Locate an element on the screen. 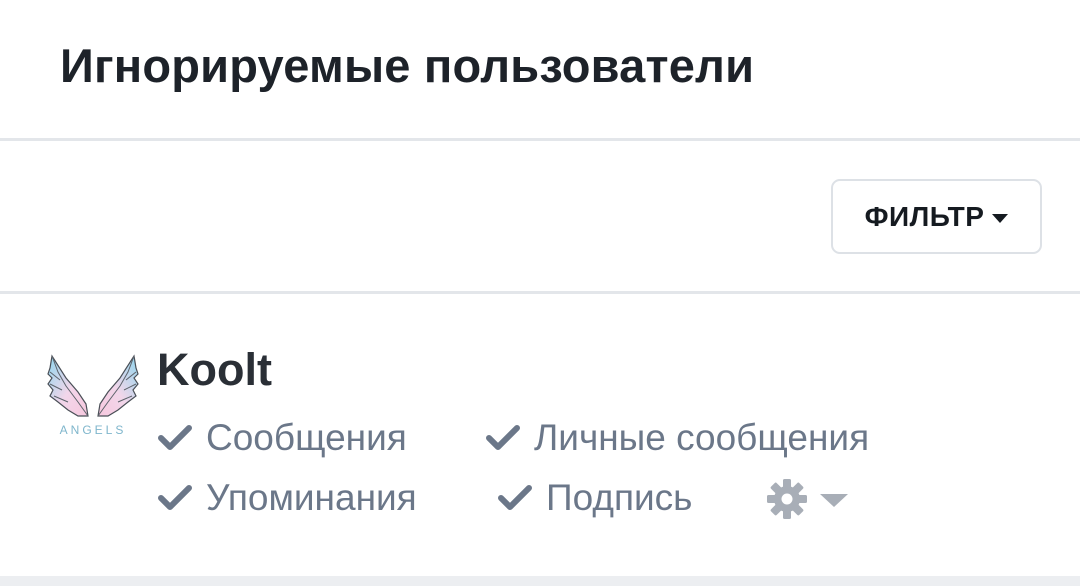 The height and width of the screenshot is (586, 1080). option-label: Упоминания is located at coordinates (311, 497).